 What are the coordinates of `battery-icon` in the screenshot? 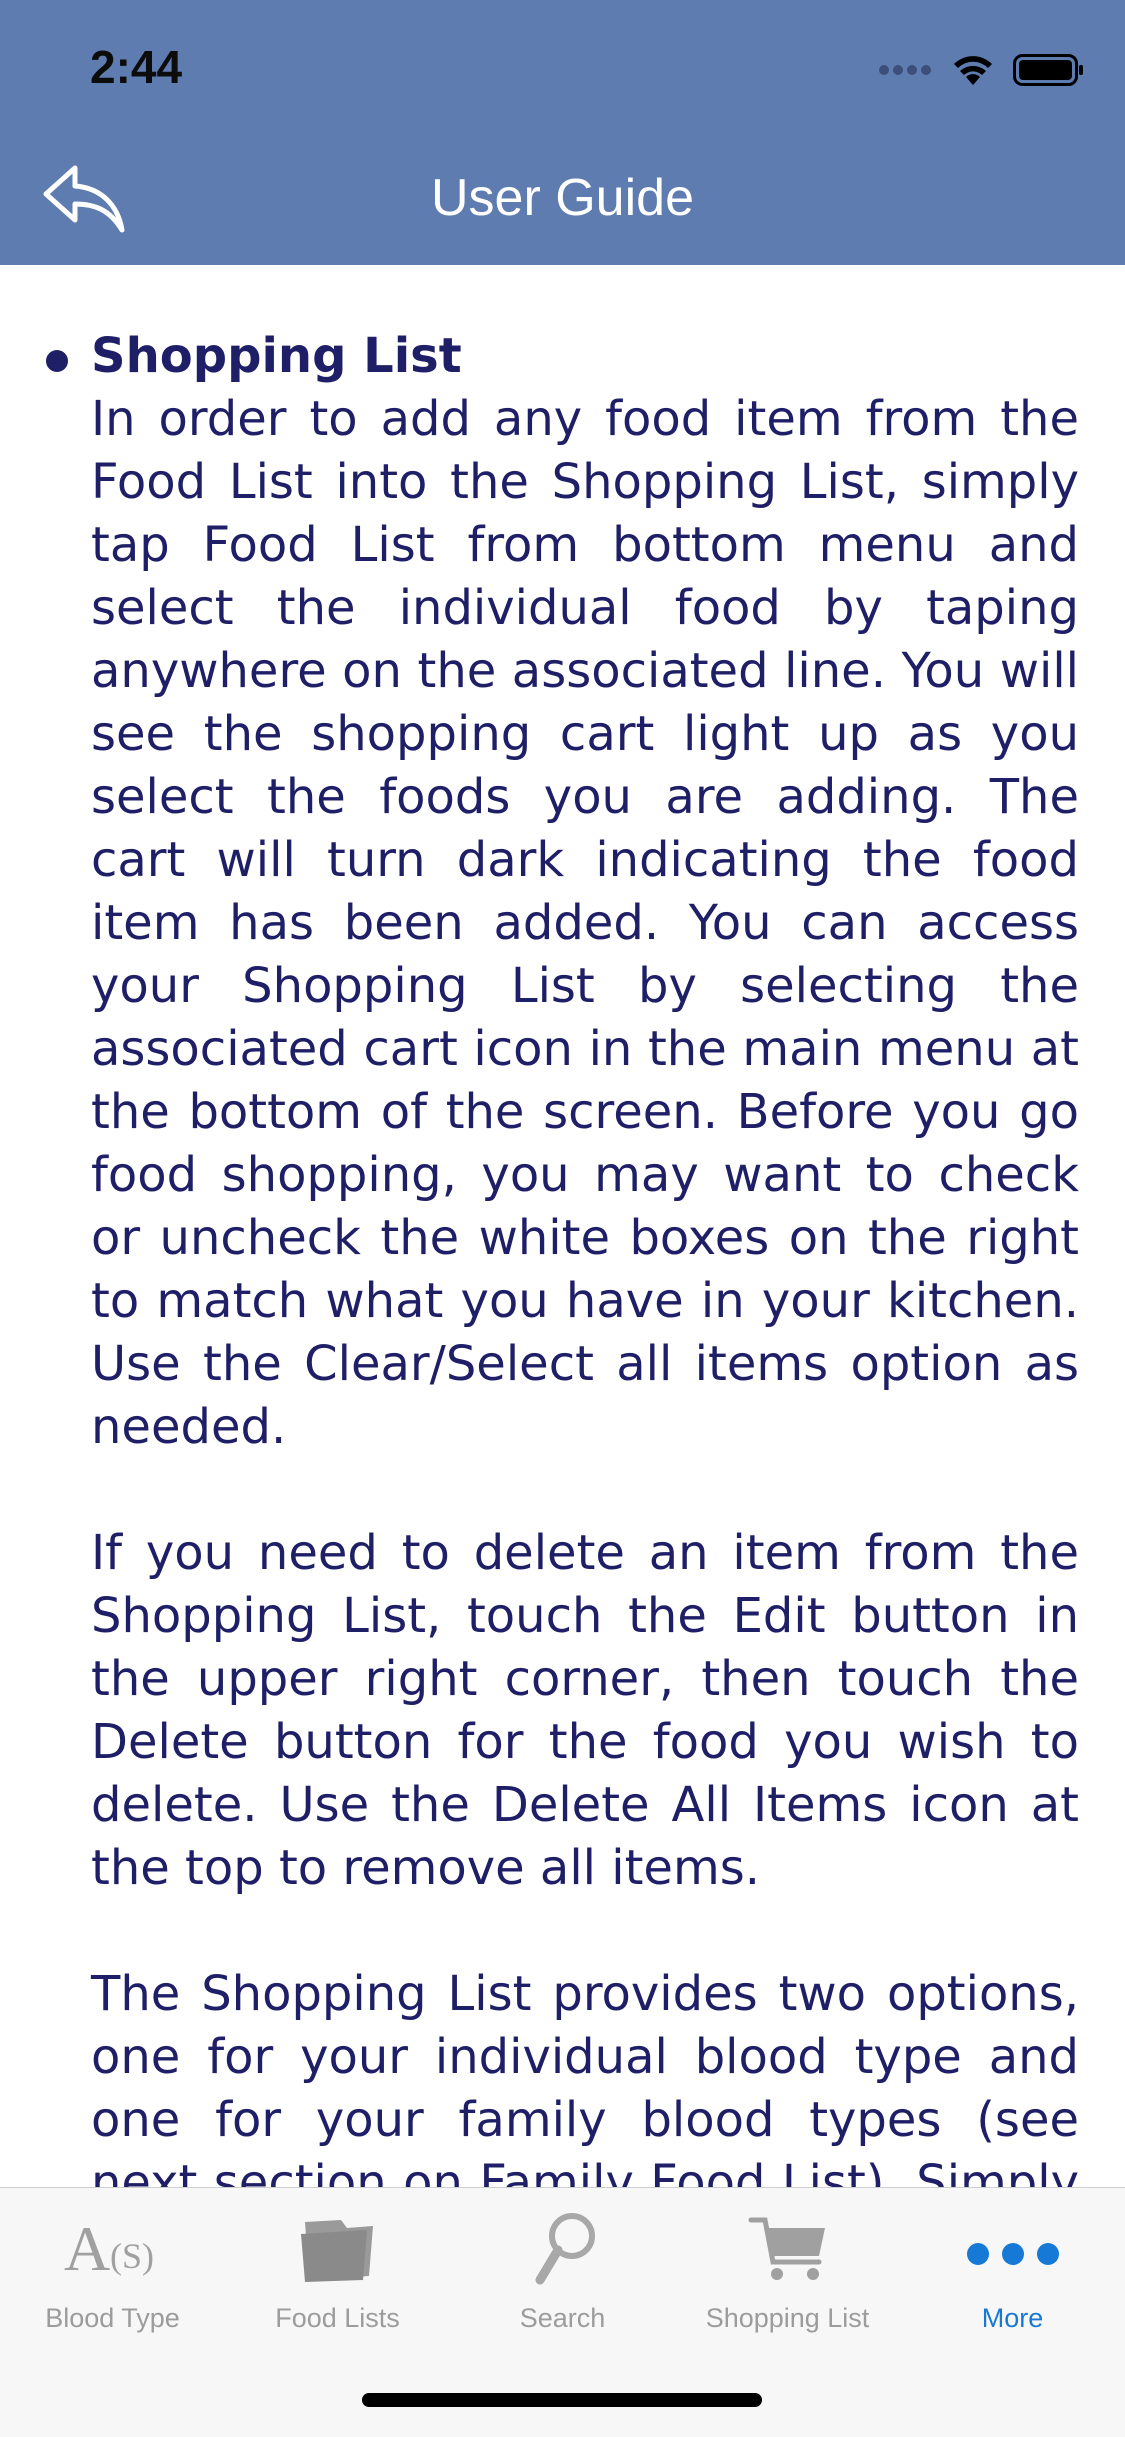 It's located at (1048, 70).